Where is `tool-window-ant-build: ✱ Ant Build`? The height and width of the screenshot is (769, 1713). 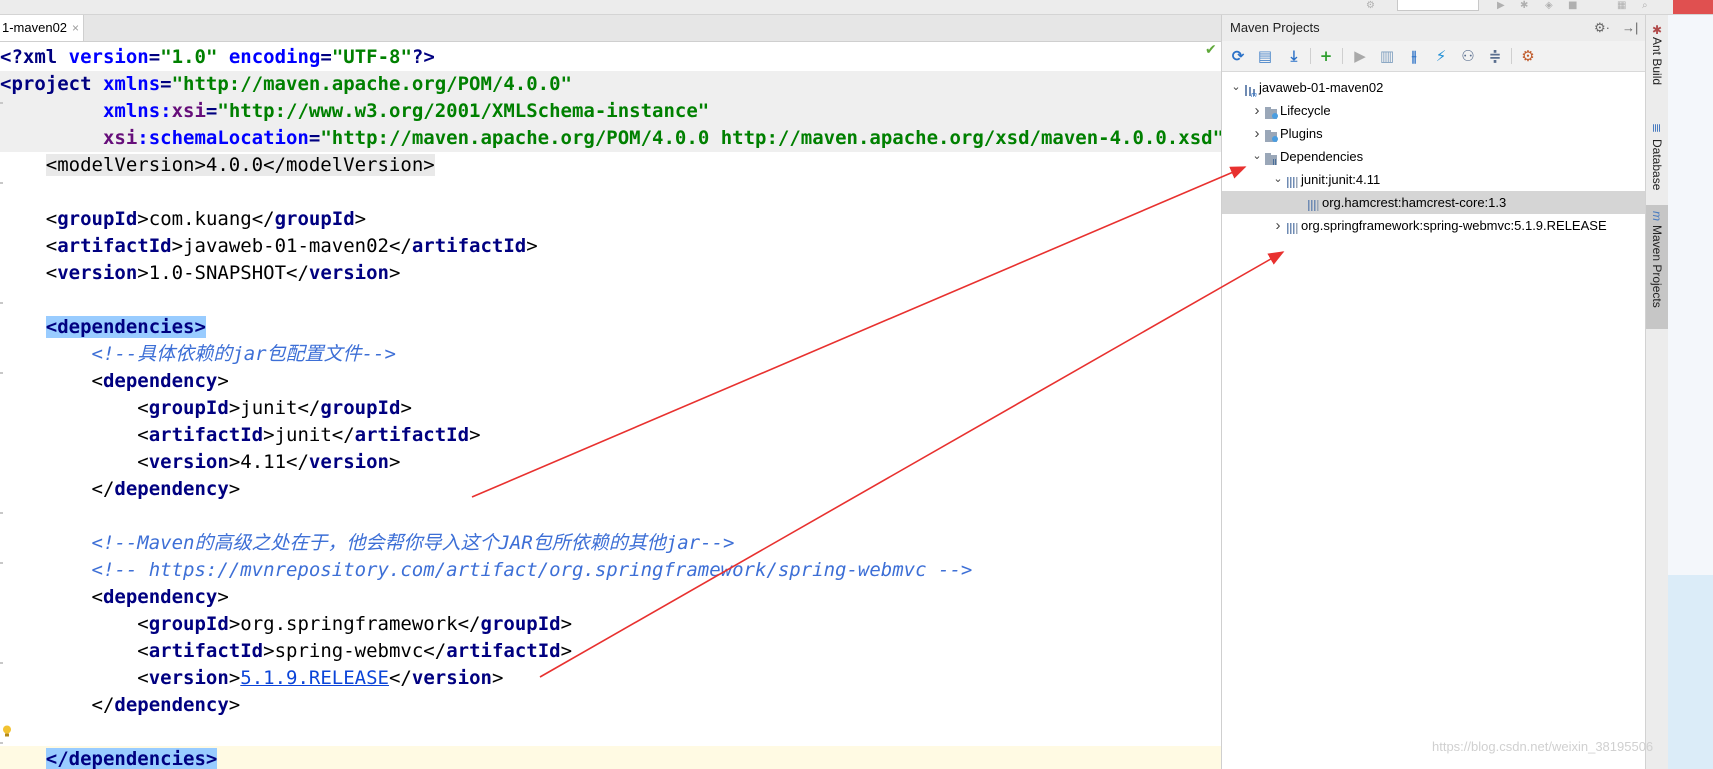 tool-window-ant-build: ✱ Ant Build is located at coordinates (1657, 68).